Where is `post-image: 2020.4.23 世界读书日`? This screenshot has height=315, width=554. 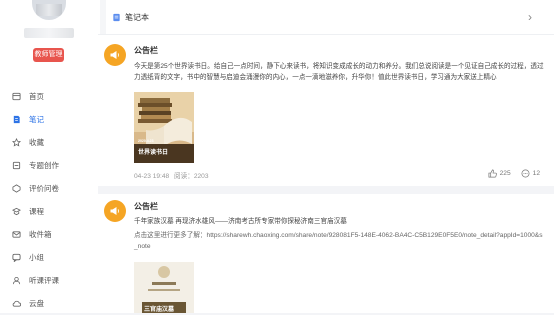 post-image: 2020.4.23 世界读书日 is located at coordinates (164, 127).